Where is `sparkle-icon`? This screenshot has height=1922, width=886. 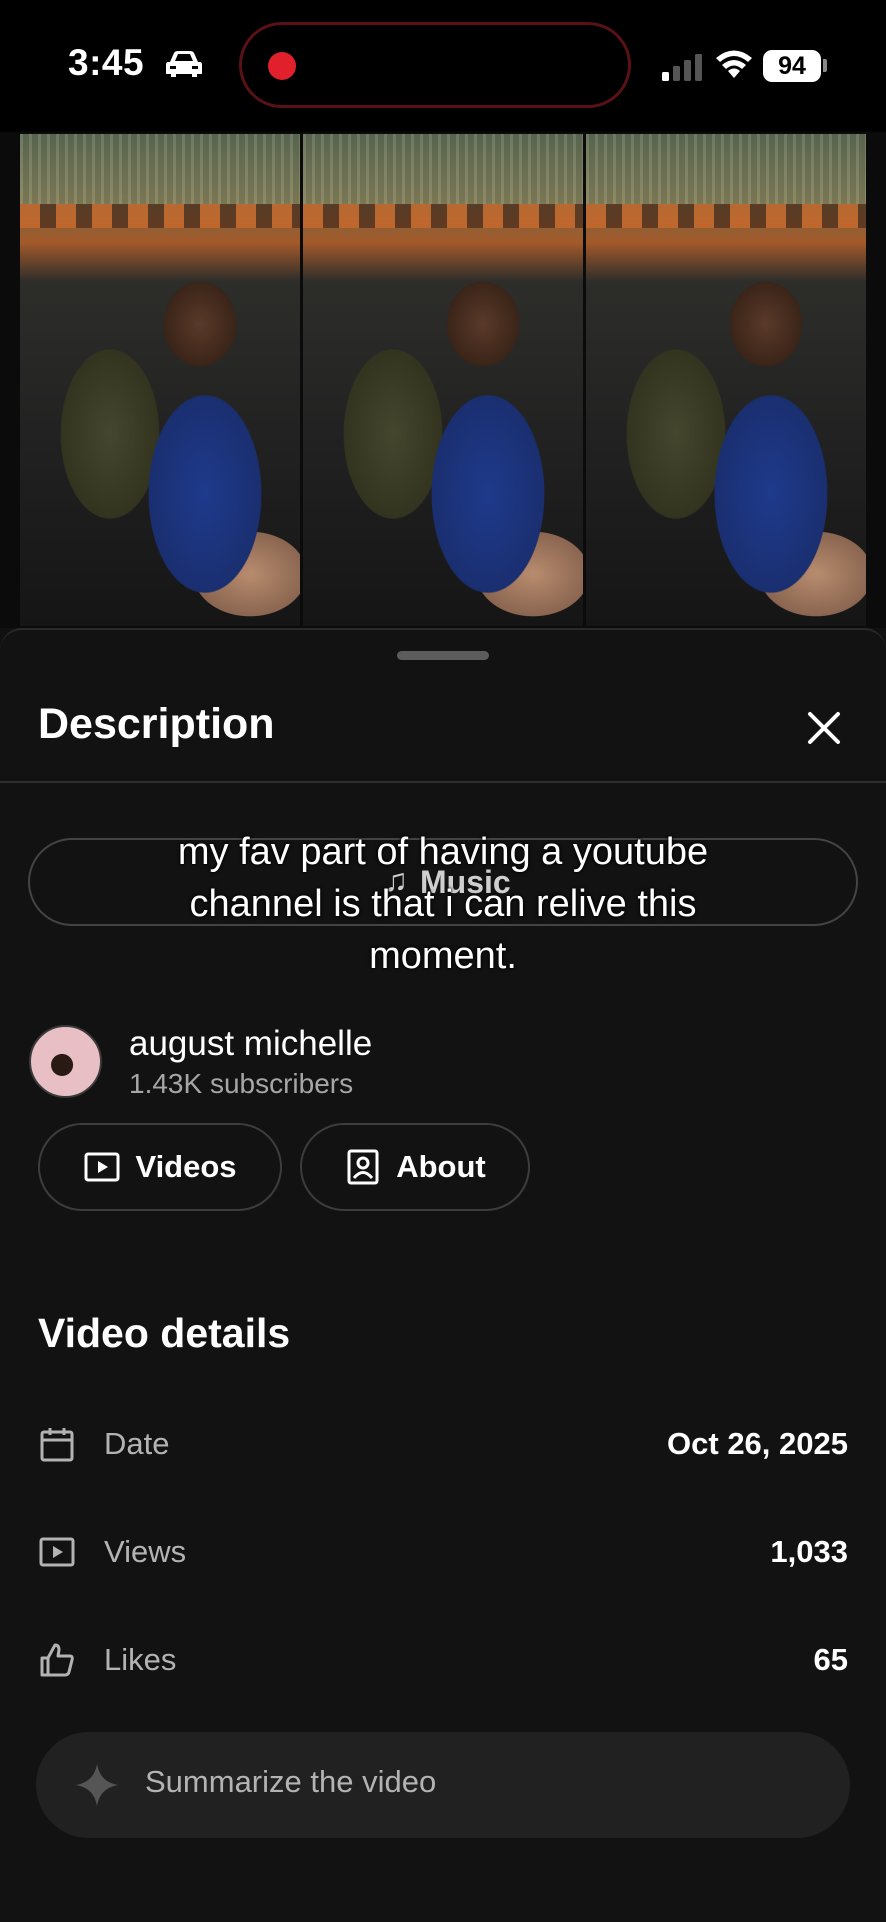
sparkle-icon is located at coordinates (97, 1785).